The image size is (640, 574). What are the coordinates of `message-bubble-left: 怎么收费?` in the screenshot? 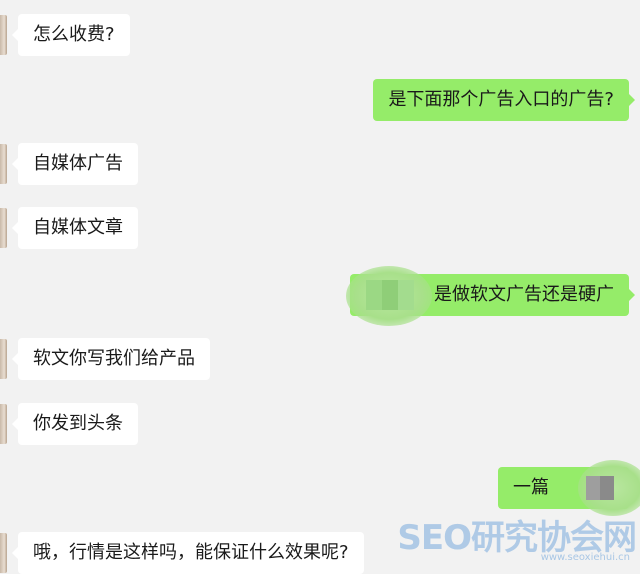 It's located at (71, 35).